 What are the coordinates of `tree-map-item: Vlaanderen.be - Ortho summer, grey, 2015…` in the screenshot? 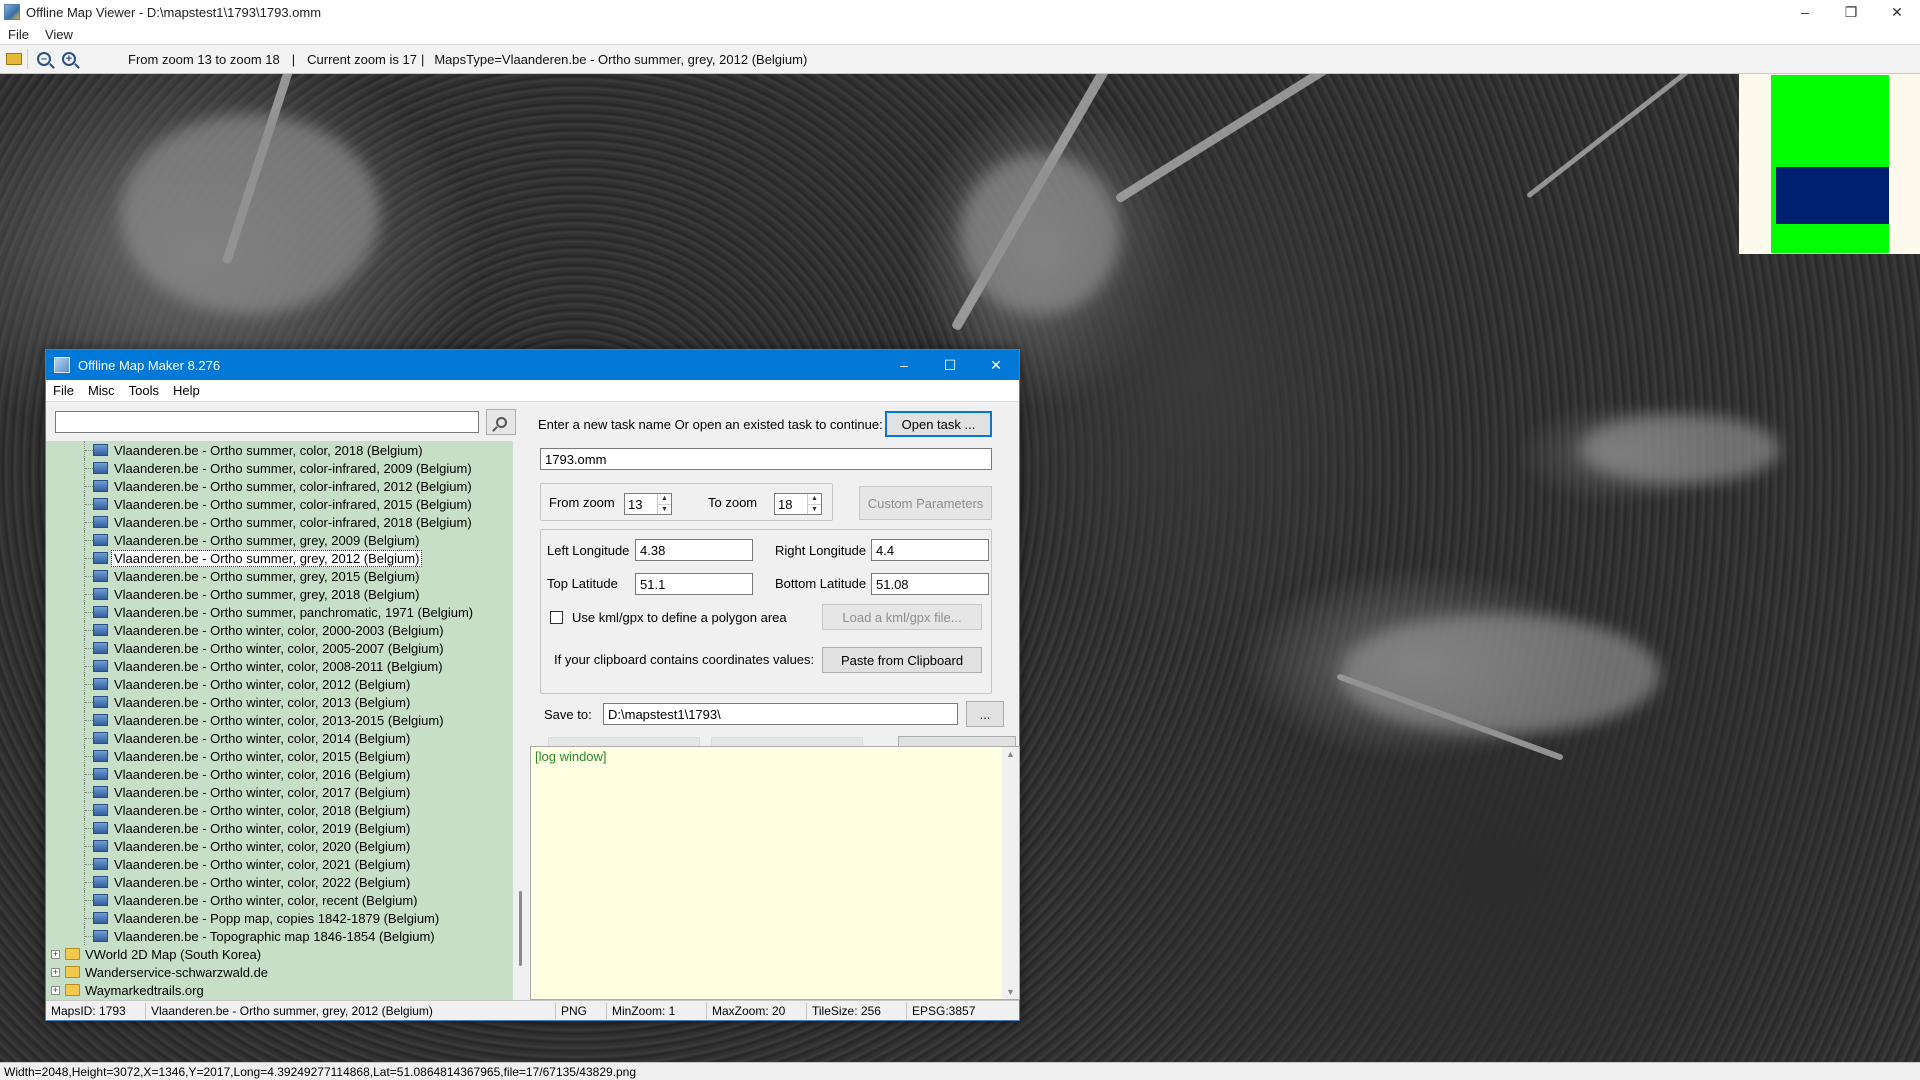 It's located at (279, 576).